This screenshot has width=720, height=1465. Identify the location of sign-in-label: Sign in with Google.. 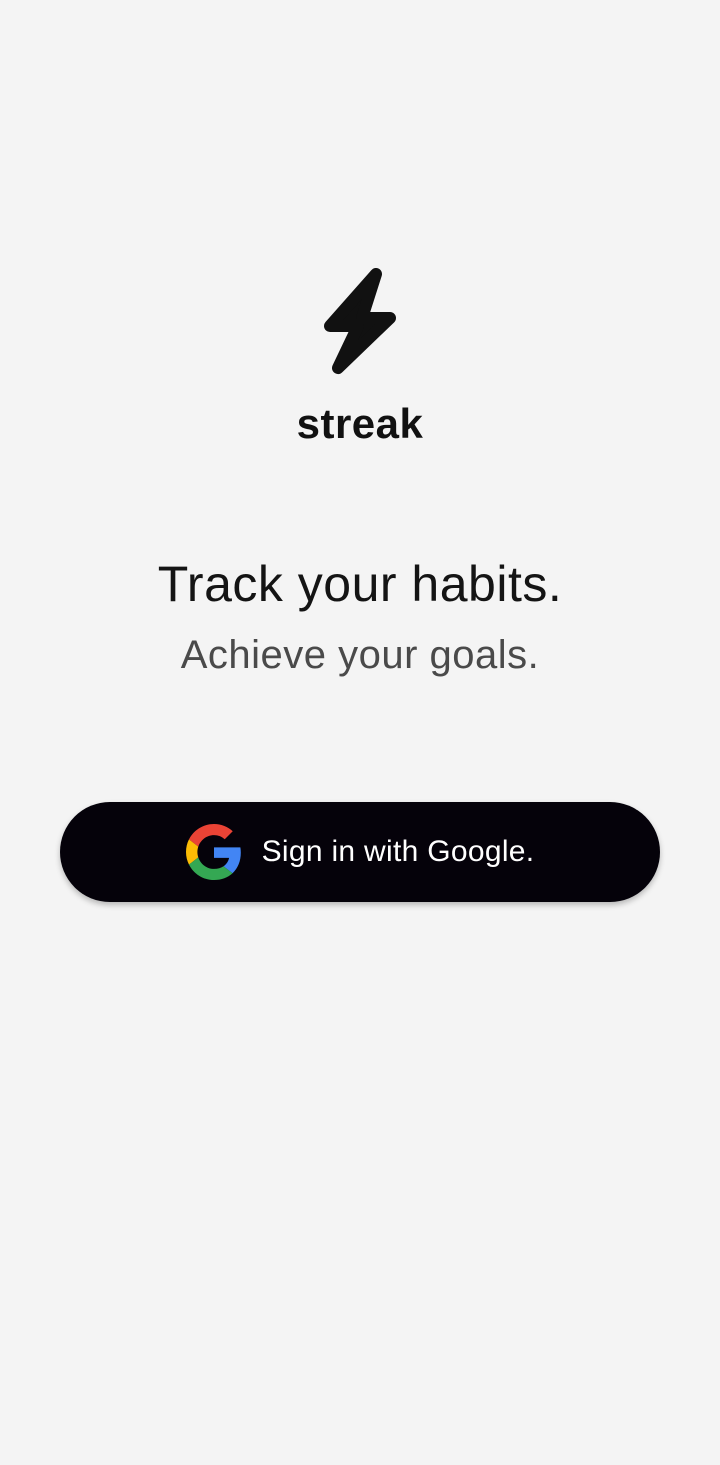
(398, 851).